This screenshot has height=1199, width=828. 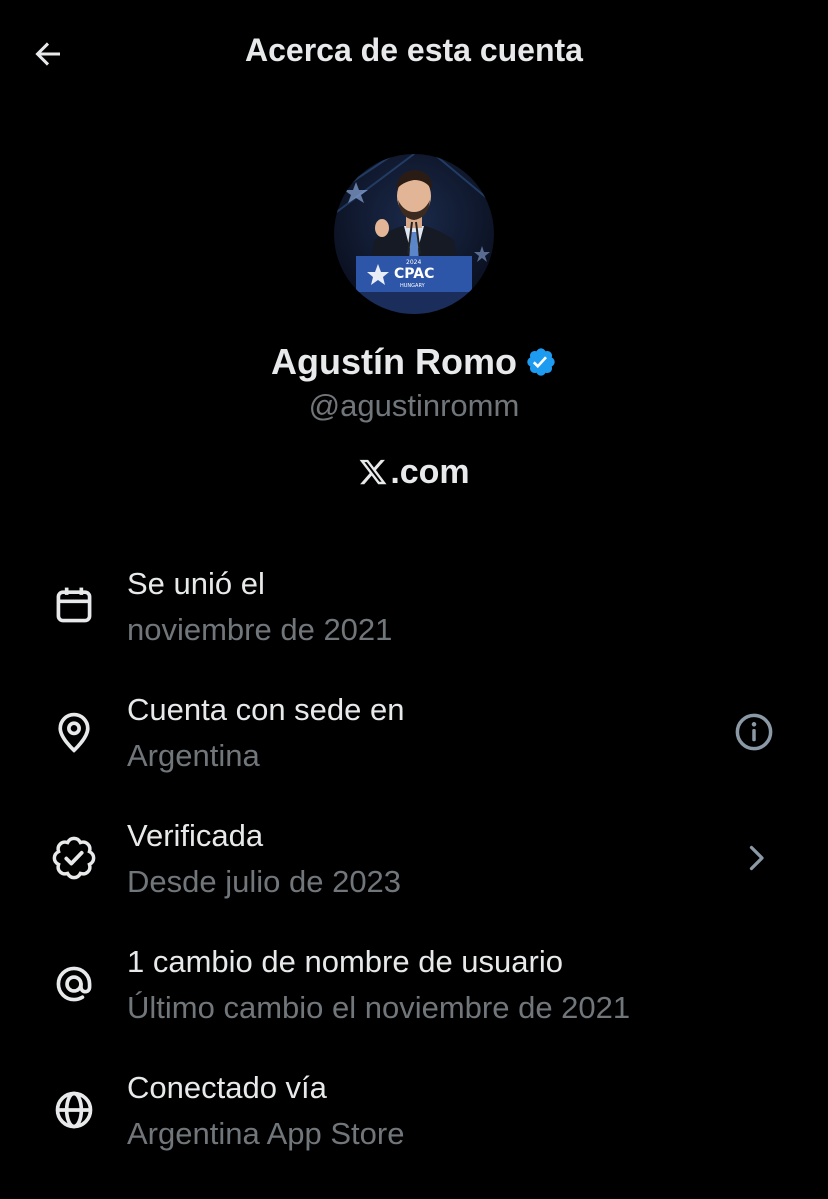 I want to click on site-label: .com, so click(x=414, y=472).